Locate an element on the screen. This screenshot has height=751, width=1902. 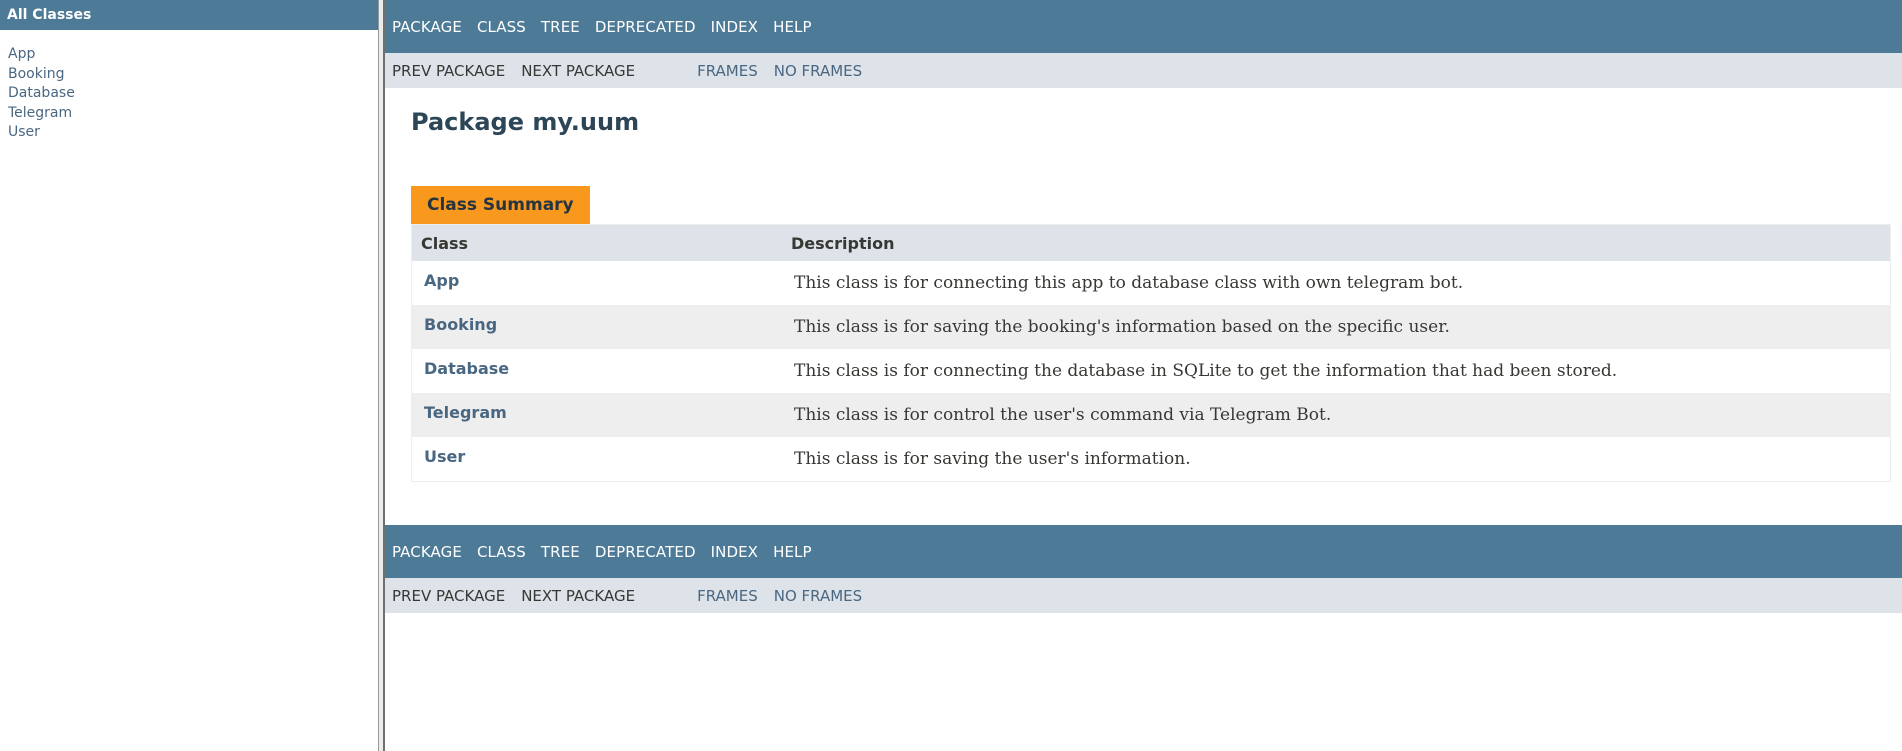
class-link-telegram: Telegram is located at coordinates (40, 113).